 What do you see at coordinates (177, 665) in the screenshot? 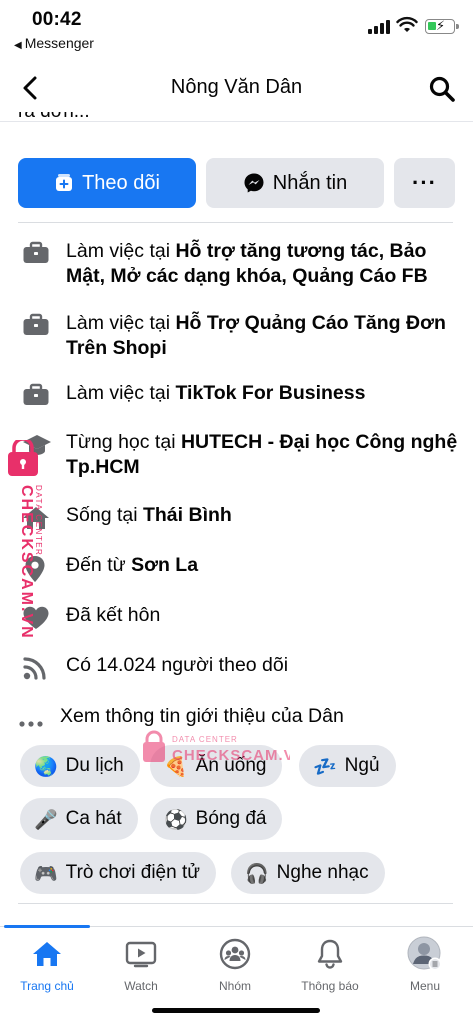
I see `followers-text: Có 14.024 người theo dõi` at bounding box center [177, 665].